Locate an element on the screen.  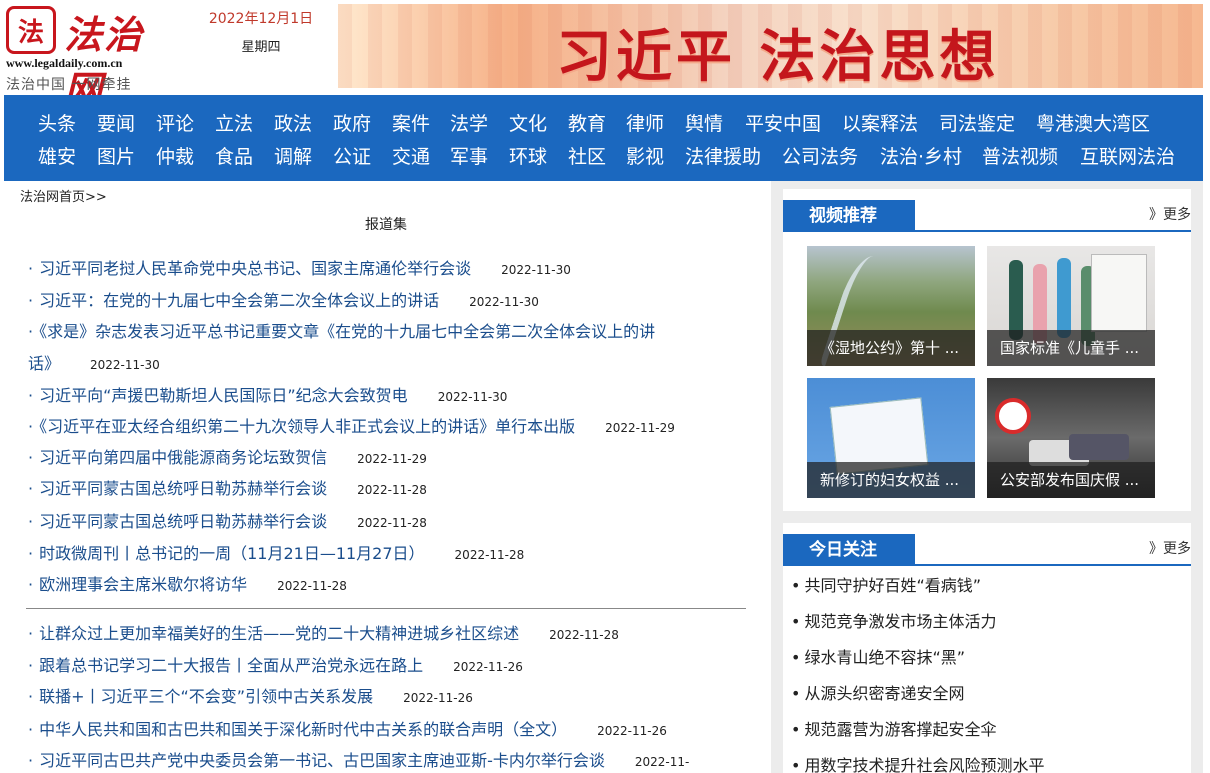
nav-item: 雄安 is located at coordinates (57, 155).